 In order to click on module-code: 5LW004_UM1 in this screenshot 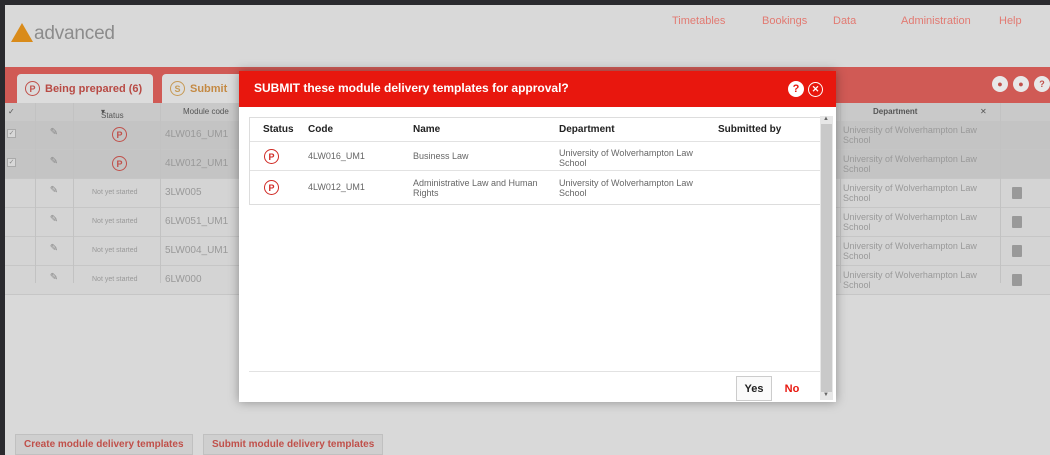, I will do `click(197, 250)`.